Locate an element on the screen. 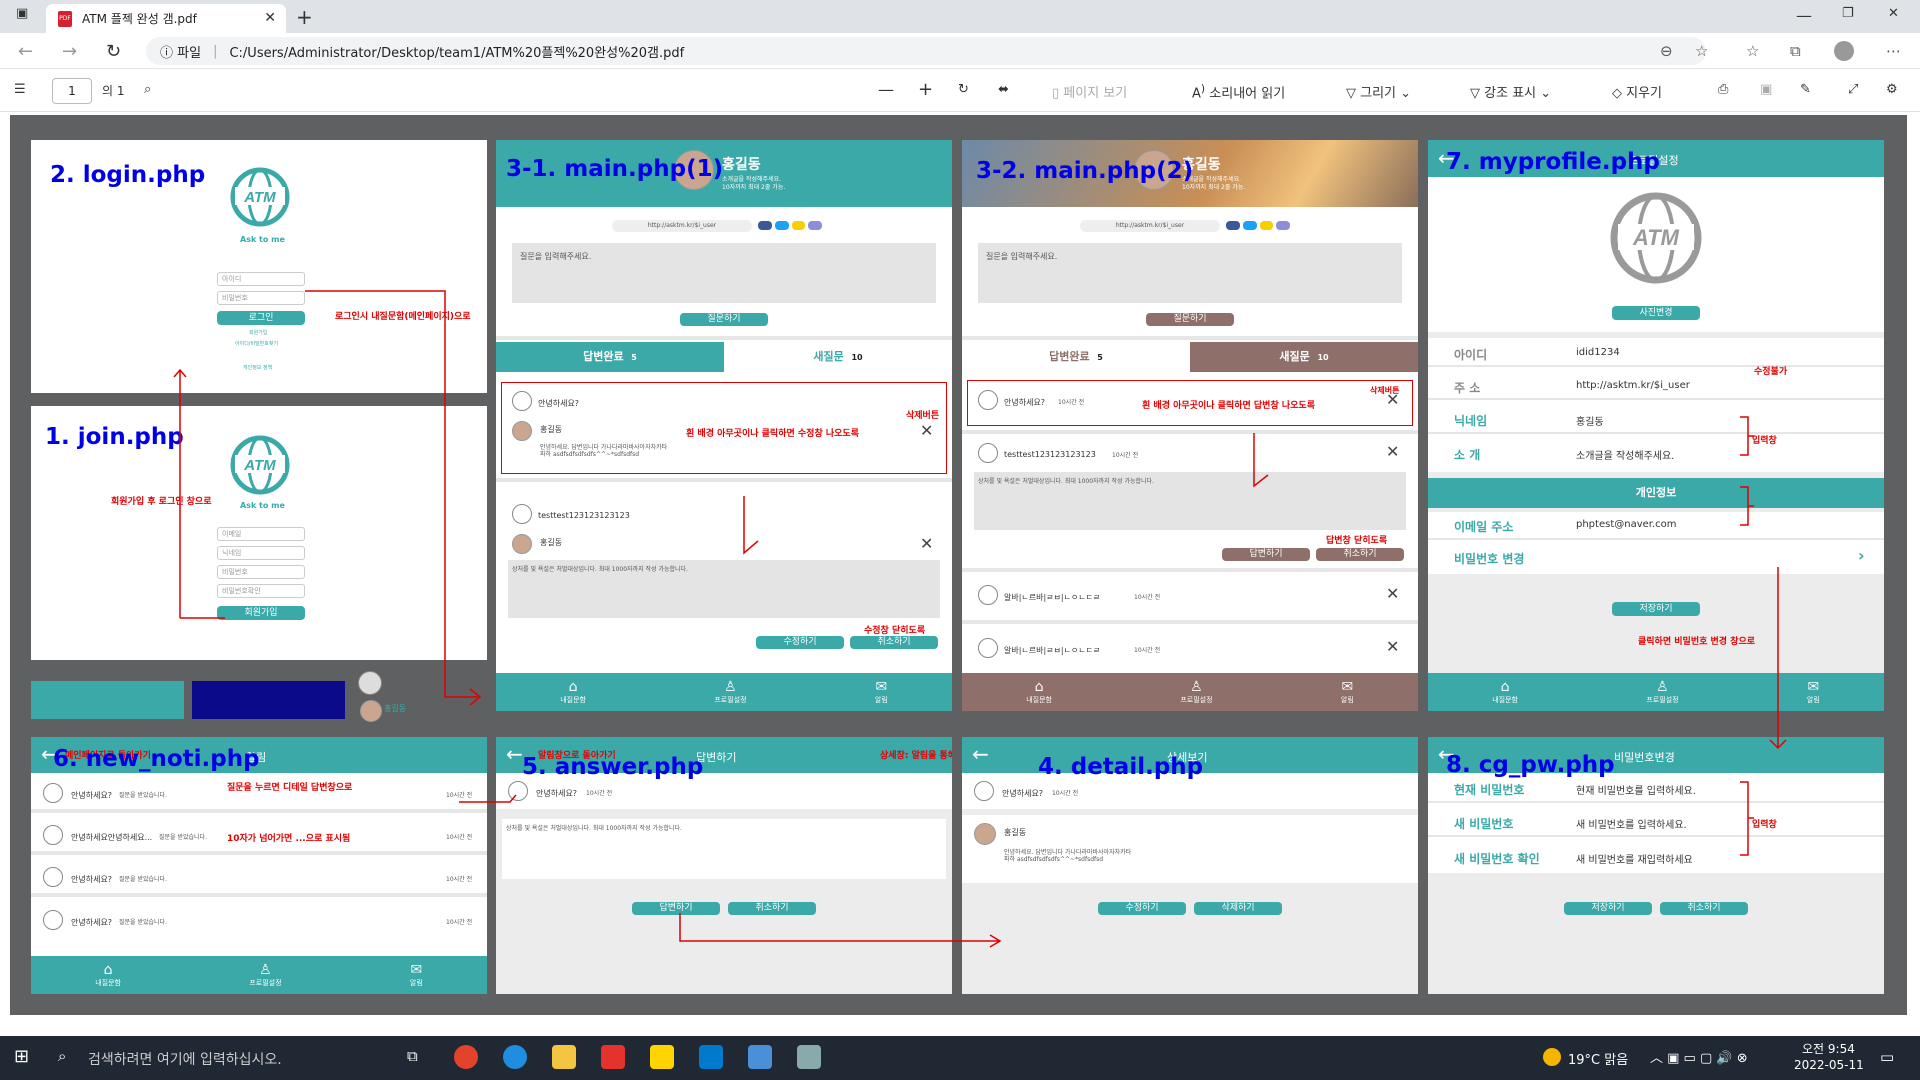 This screenshot has height=1080, width=1920. photos-icon is located at coordinates (760, 1057).